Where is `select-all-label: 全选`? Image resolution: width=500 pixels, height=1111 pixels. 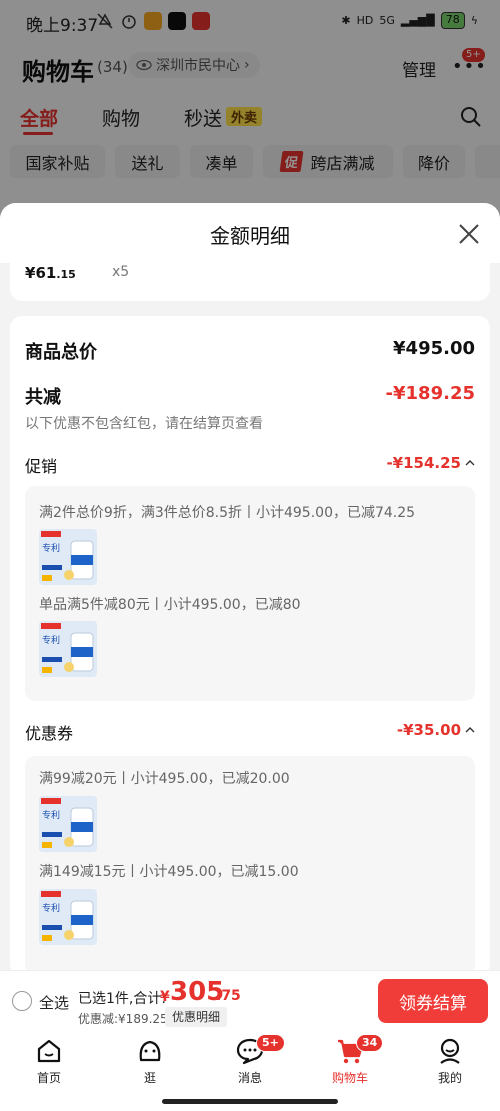 select-all-label: 全选 is located at coordinates (54, 1002).